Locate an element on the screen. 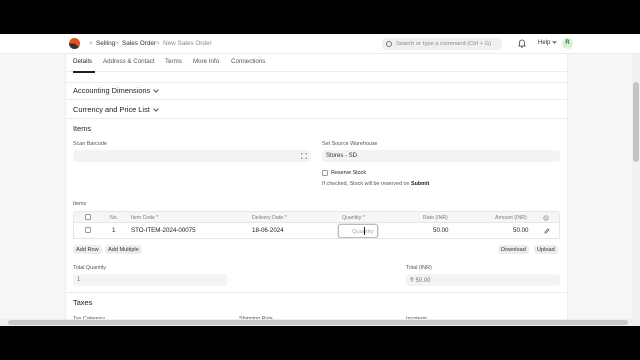 The width and height of the screenshot is (640, 360). text-cursor is located at coordinates (364, 231).